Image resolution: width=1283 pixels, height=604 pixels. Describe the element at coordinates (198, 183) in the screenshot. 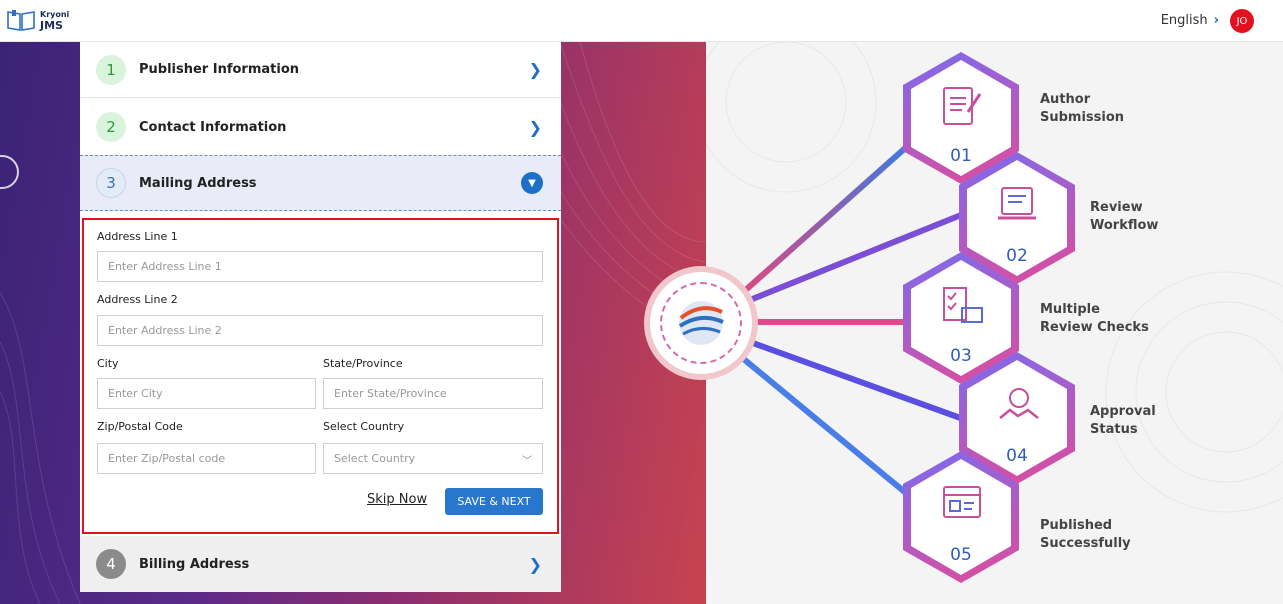

I see `step-title: Mailing Address` at that location.